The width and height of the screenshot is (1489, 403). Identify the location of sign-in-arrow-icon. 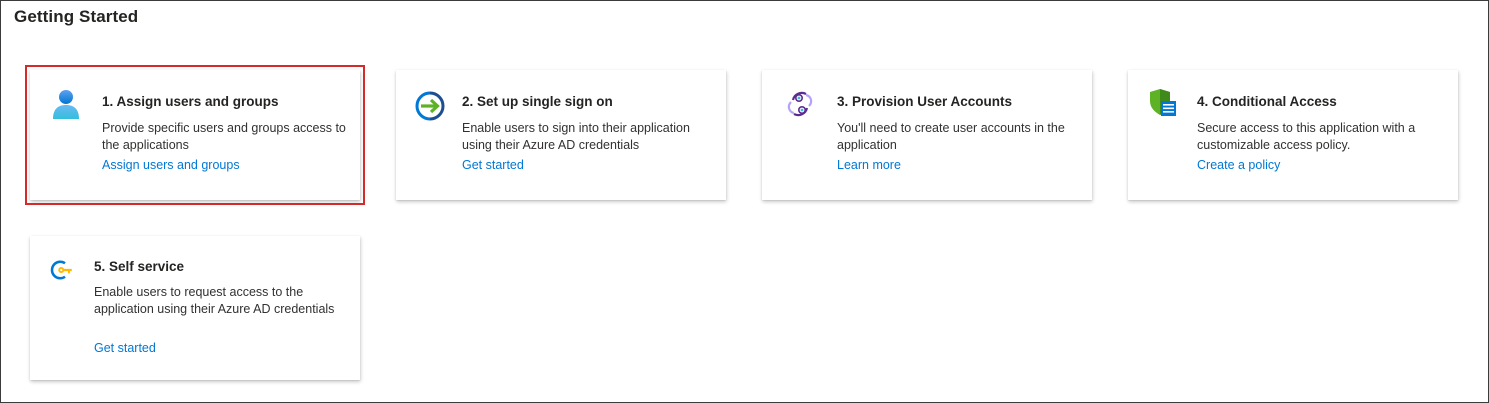
(430, 106).